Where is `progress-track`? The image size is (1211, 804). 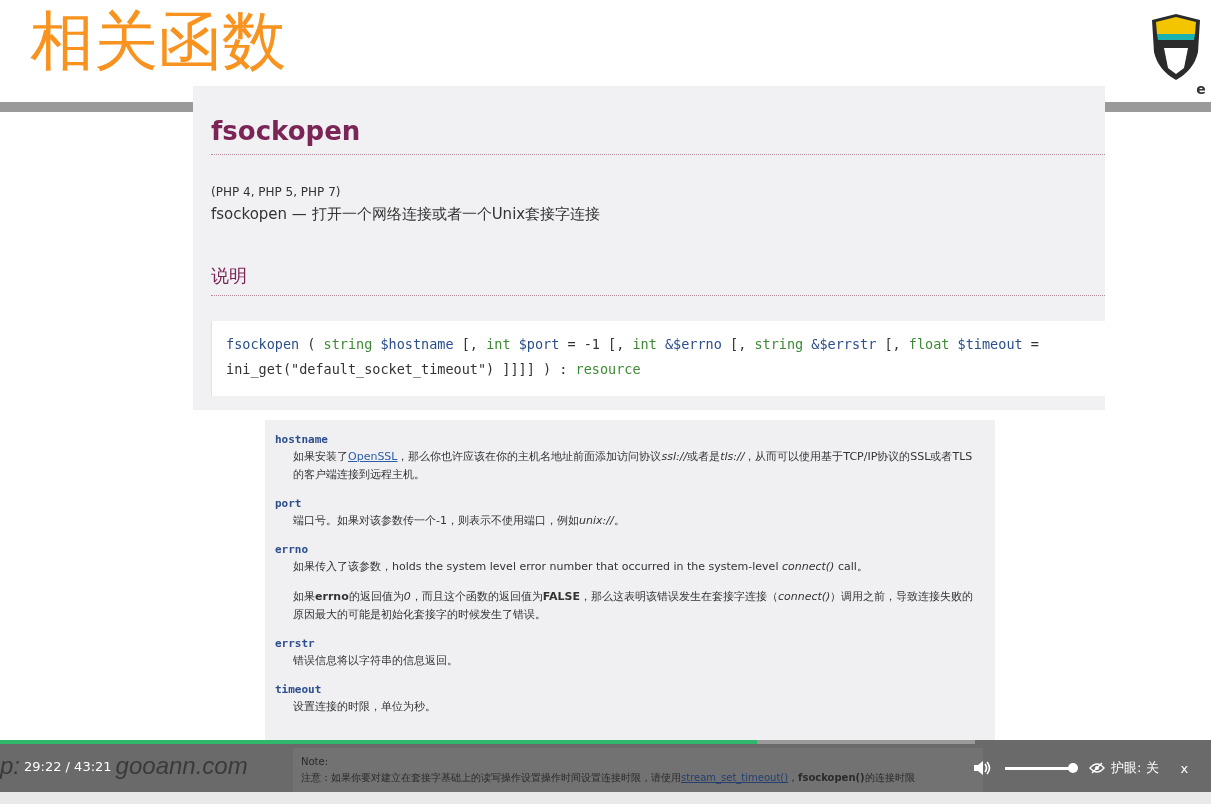 progress-track is located at coordinates (487, 742).